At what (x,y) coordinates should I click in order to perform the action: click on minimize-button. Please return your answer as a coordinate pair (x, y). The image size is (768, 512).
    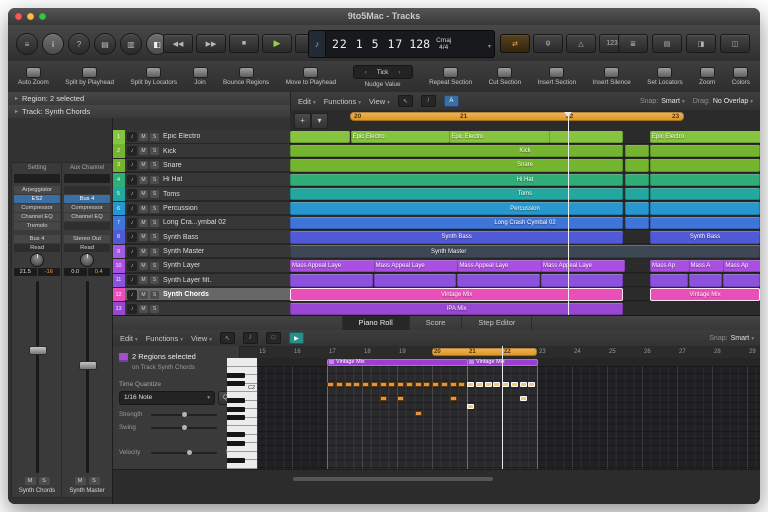
    Looking at the image, I should click on (30, 16).